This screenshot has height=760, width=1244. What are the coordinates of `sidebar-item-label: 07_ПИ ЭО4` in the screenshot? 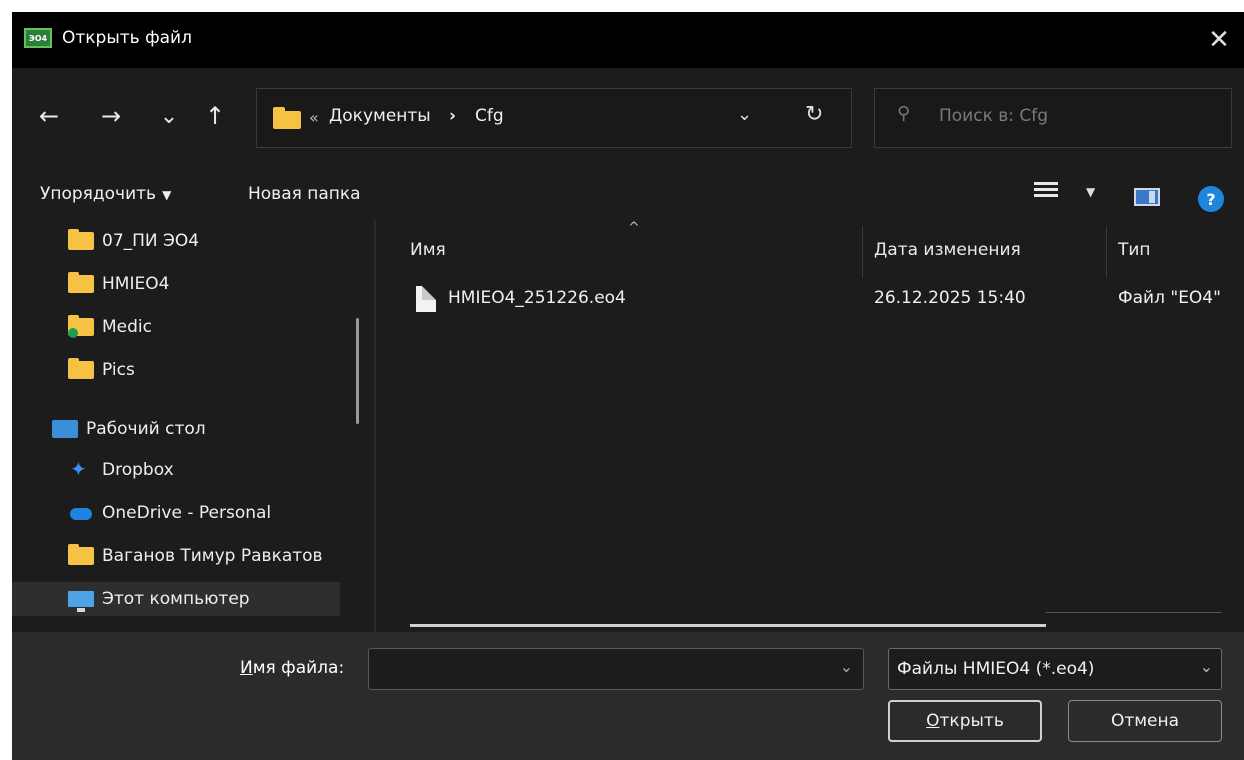 It's located at (151, 241).